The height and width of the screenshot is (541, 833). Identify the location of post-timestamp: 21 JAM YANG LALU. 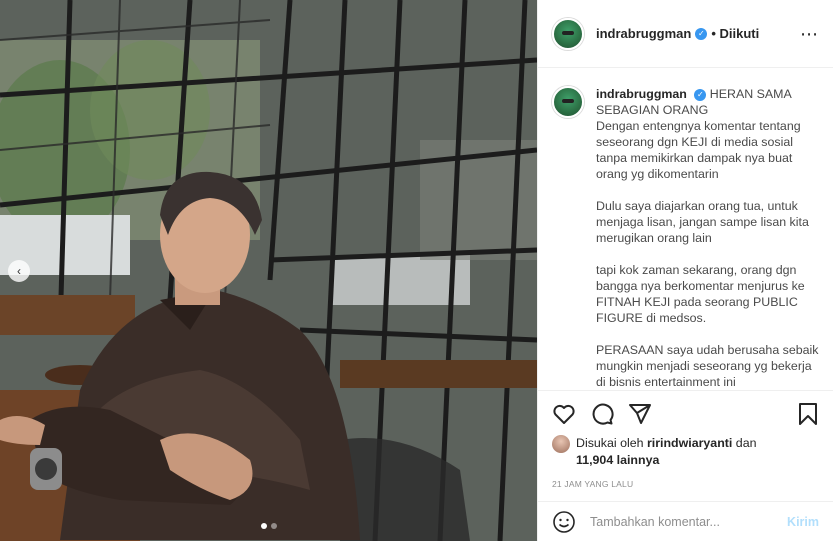
(685, 484).